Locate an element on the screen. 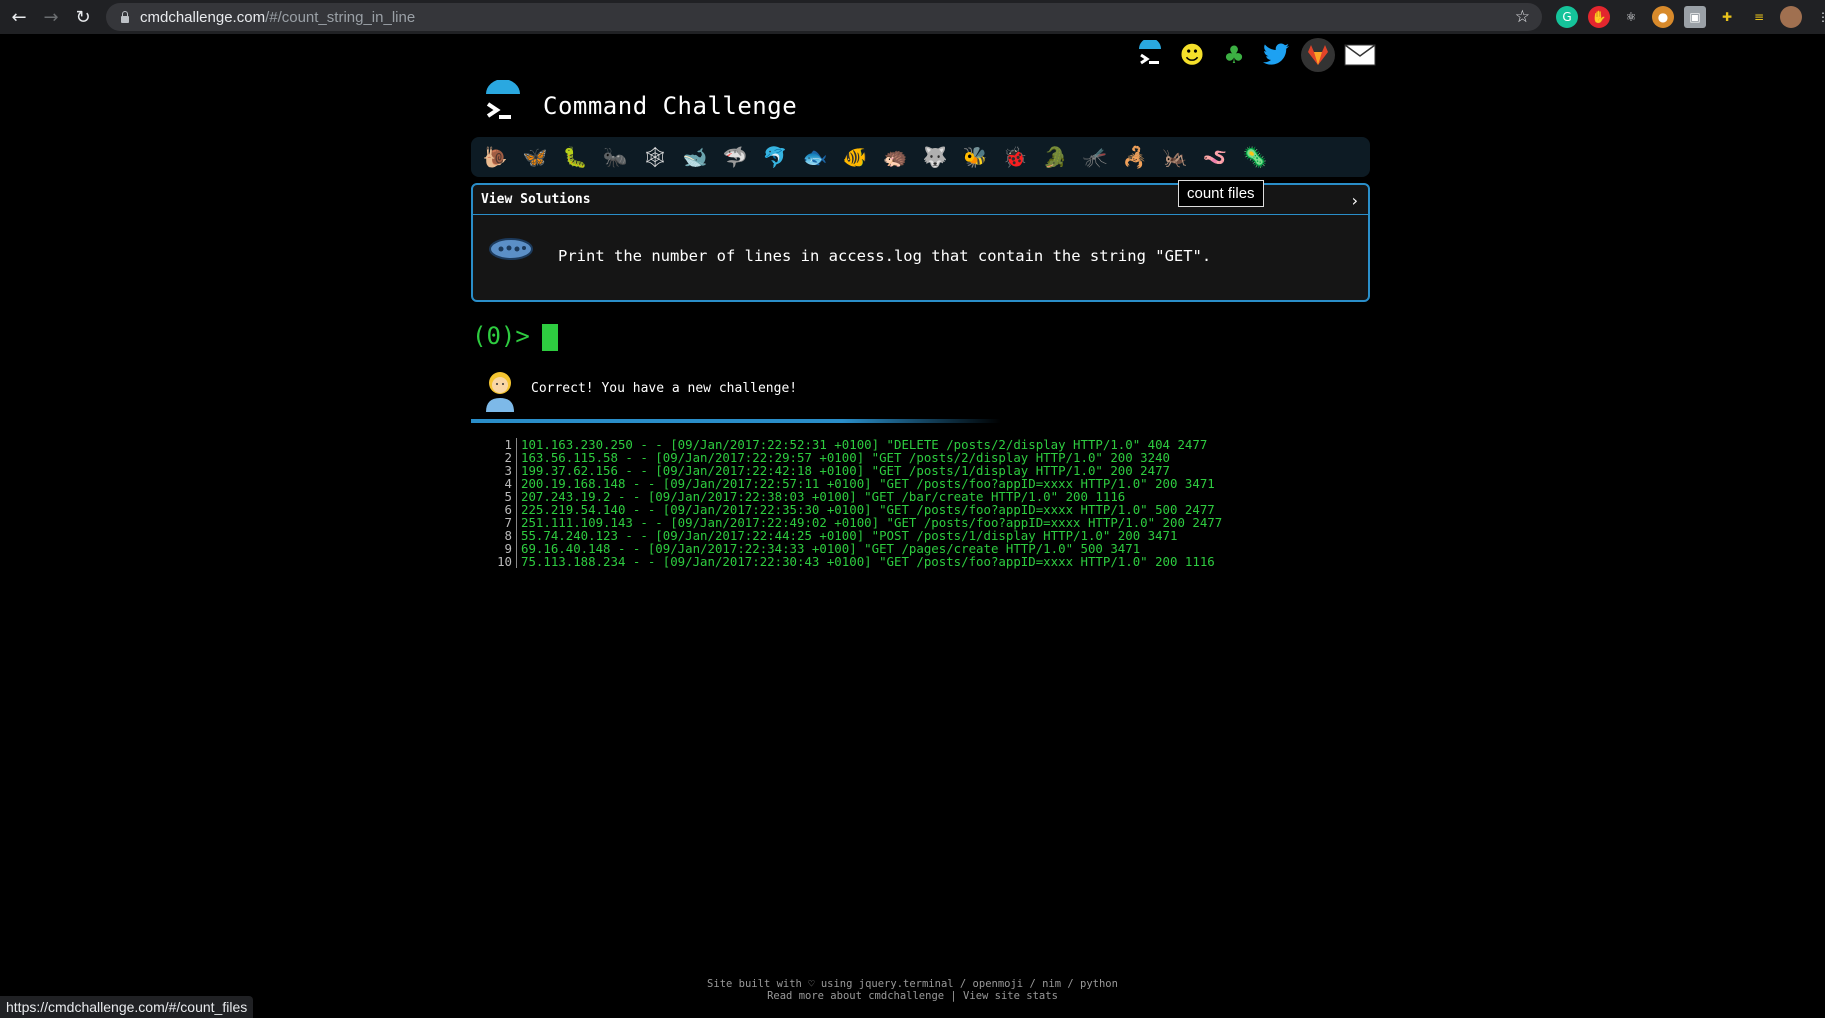 This screenshot has width=1825, height=1018. lock-icon is located at coordinates (125, 17).